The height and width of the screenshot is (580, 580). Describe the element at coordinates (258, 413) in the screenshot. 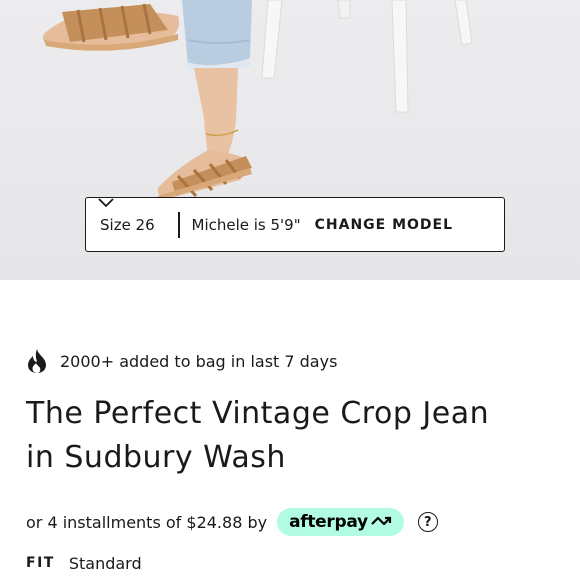

I see `product-title-line1: The Perfect Vintage Crop Jean` at that location.